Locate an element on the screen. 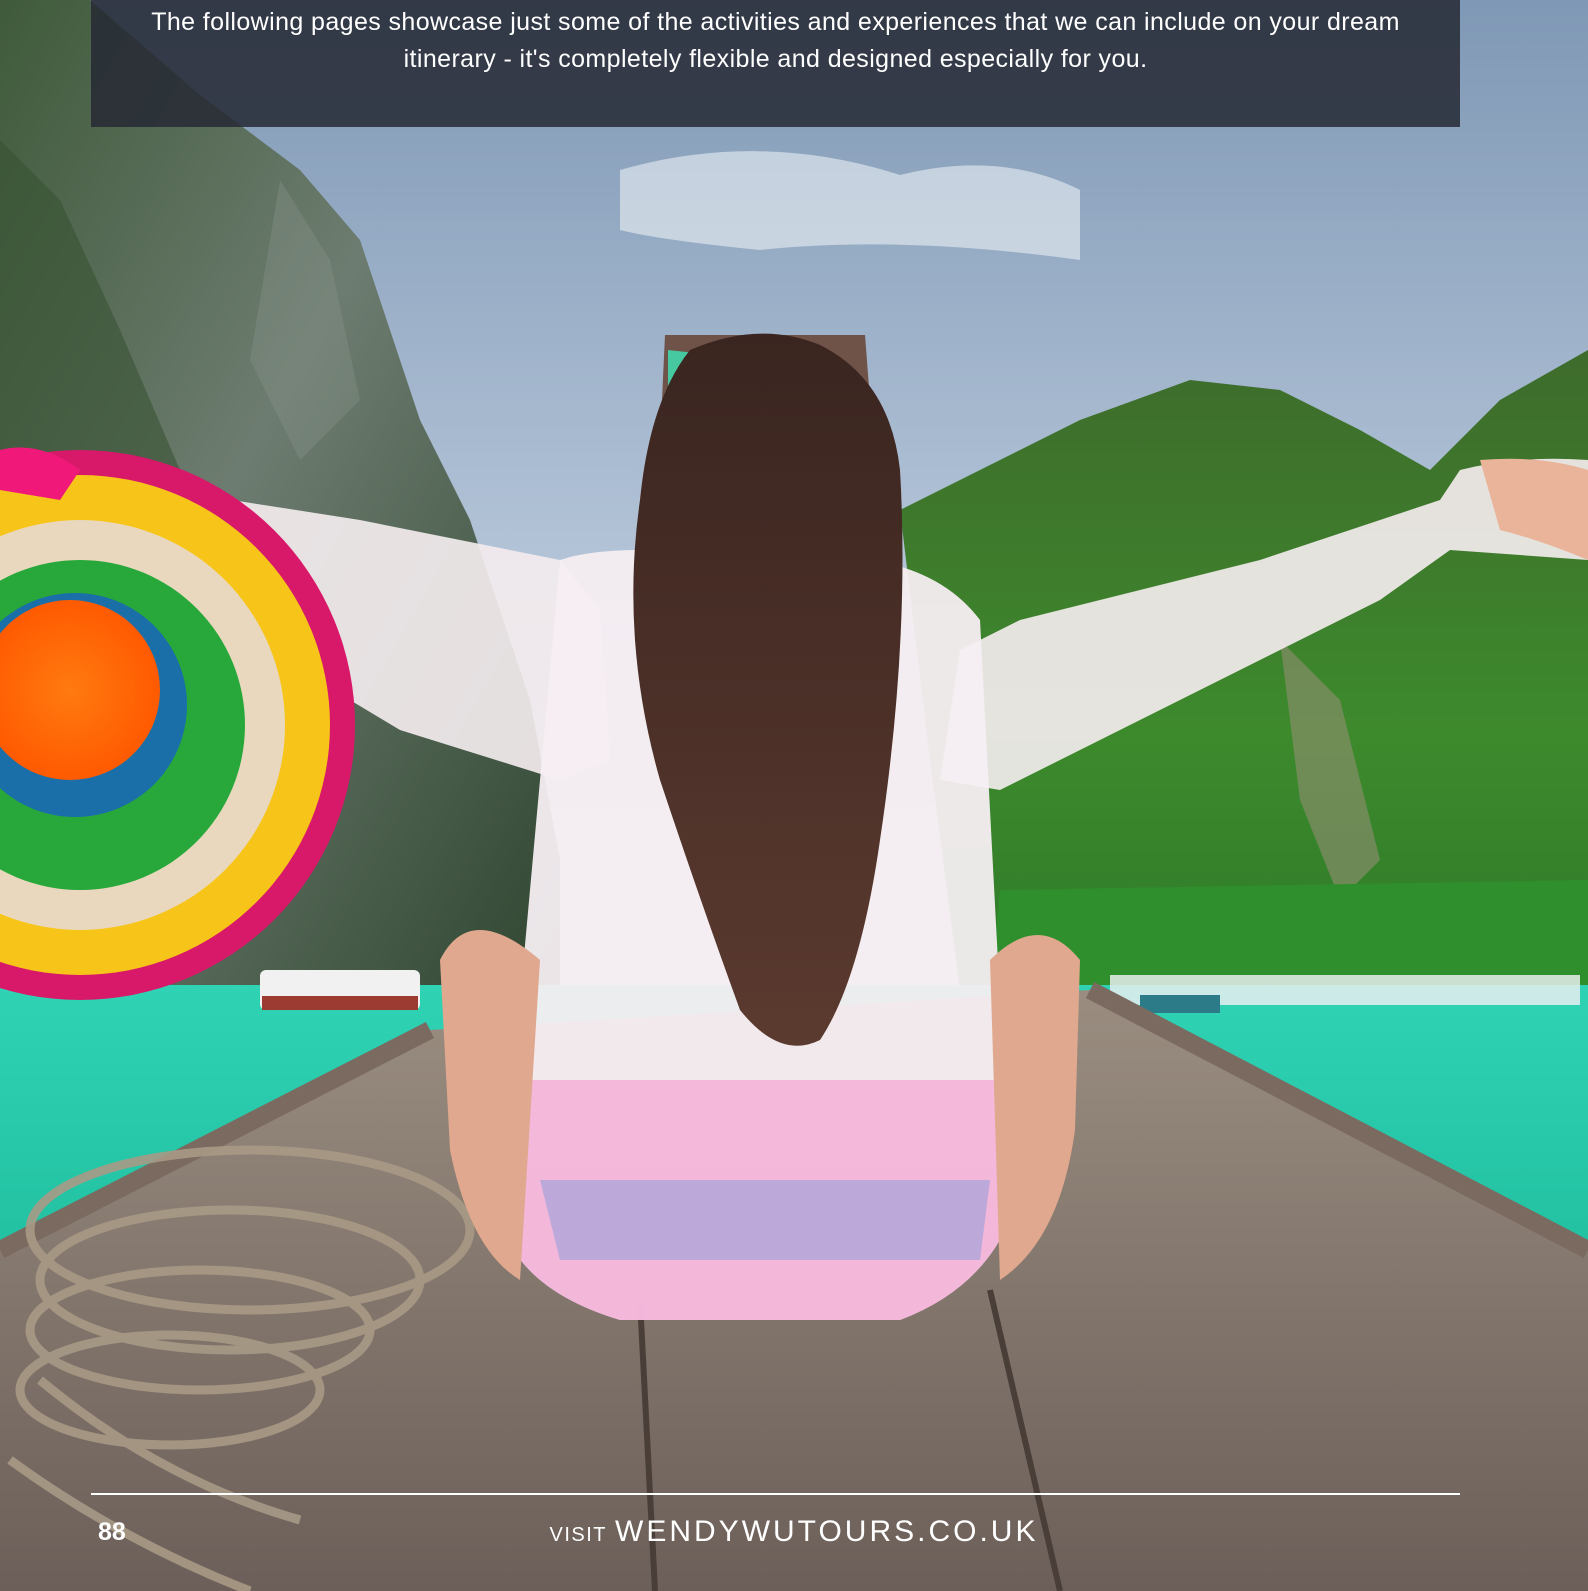  visit-label: VISIT is located at coordinates (578, 1535).